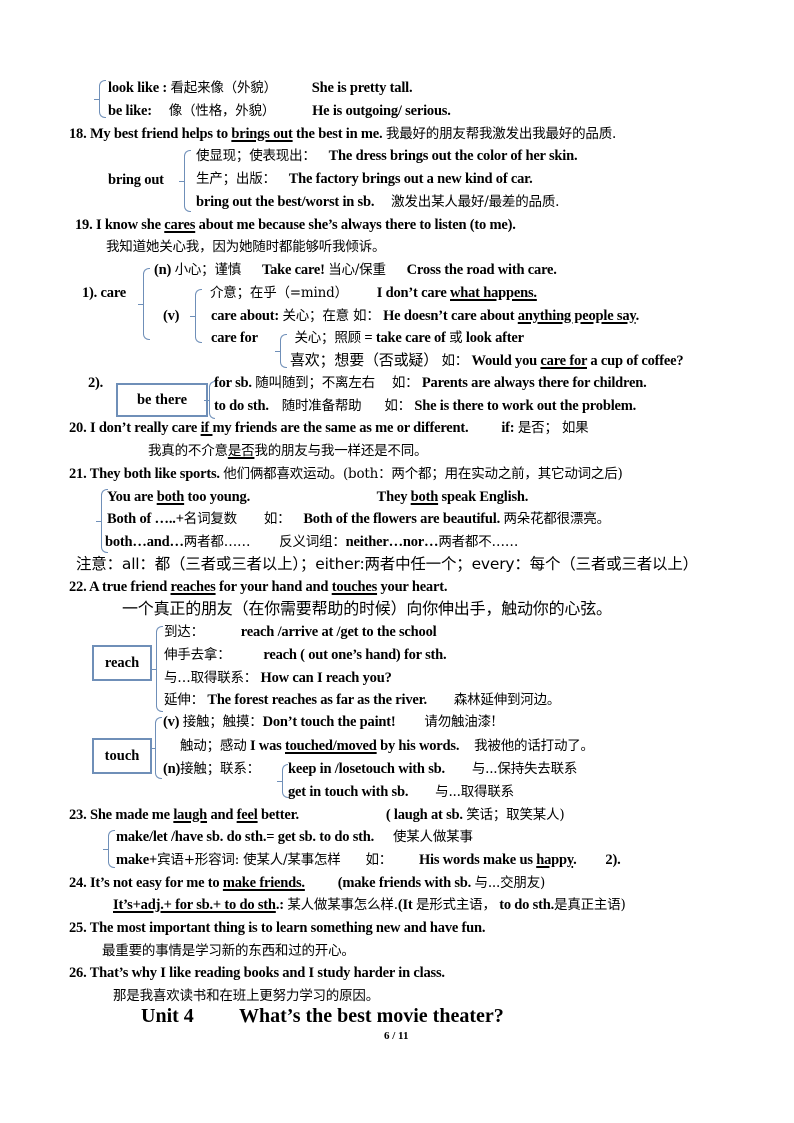 Image resolution: width=794 pixels, height=1123 pixels. Describe the element at coordinates (555, 860) in the screenshot. I see `underlined-word: happy` at that location.